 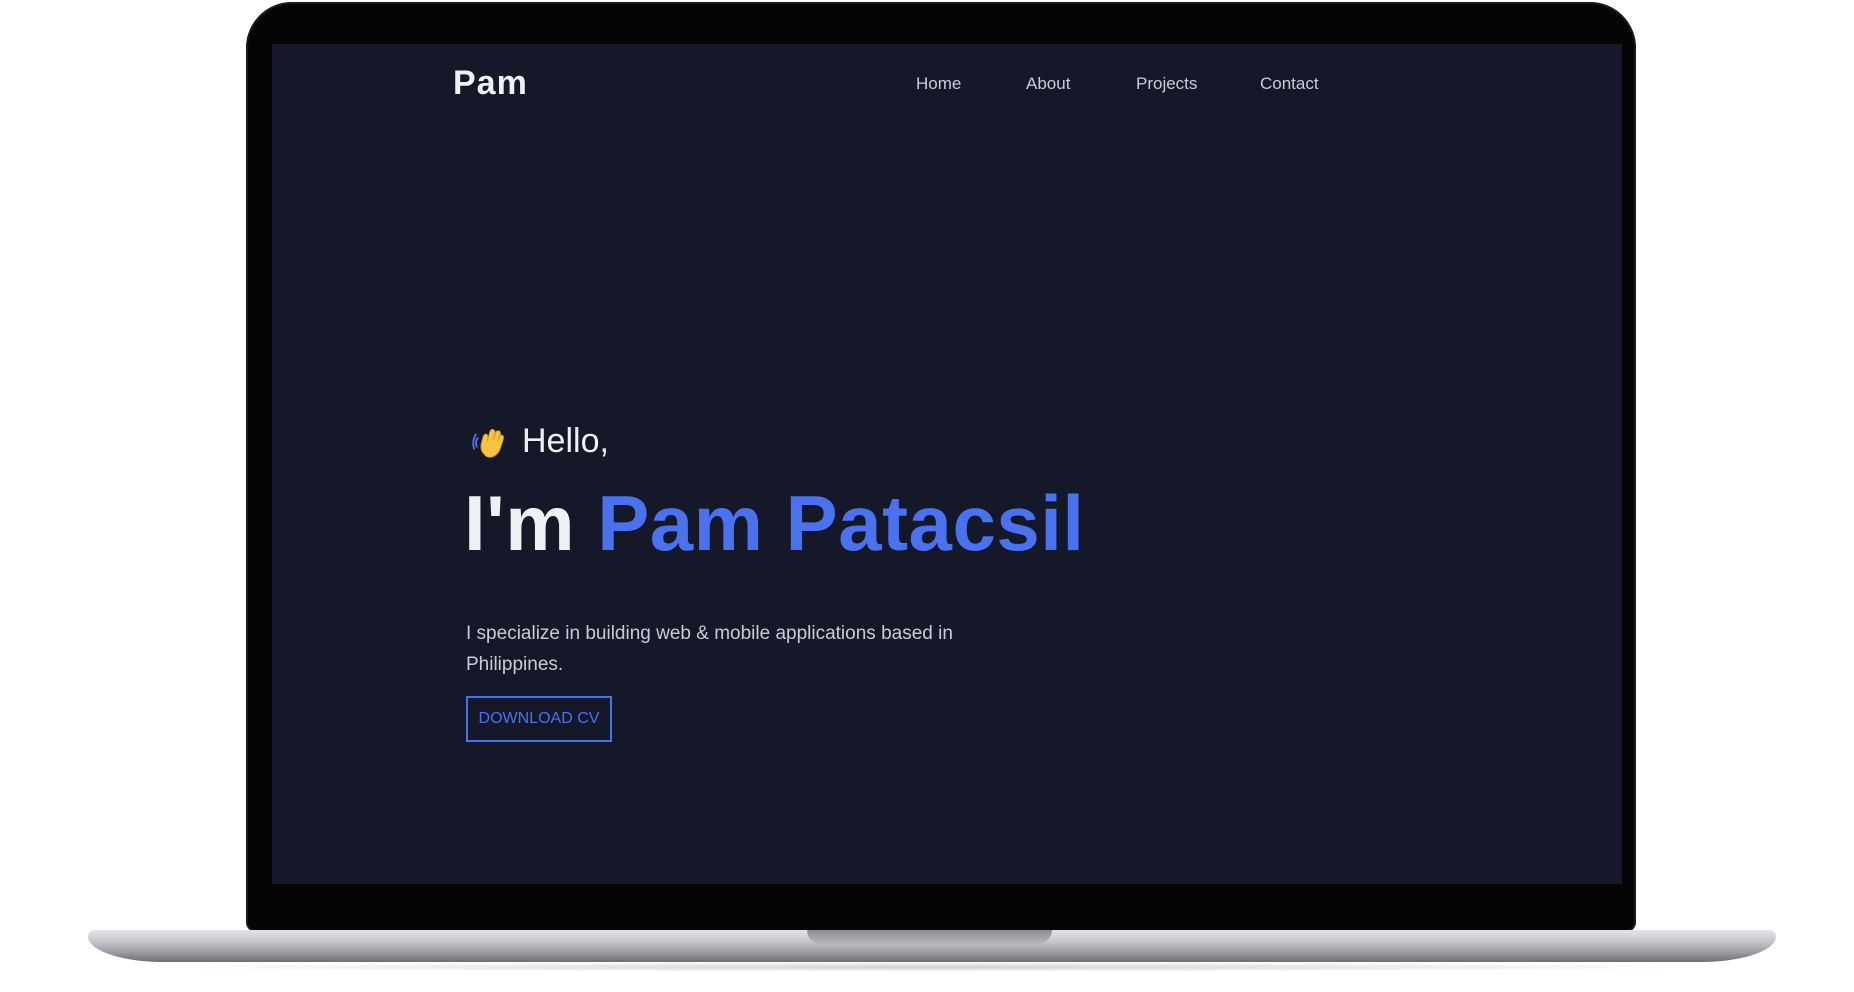 What do you see at coordinates (565, 441) in the screenshot?
I see `greeting-text: Hello,` at bounding box center [565, 441].